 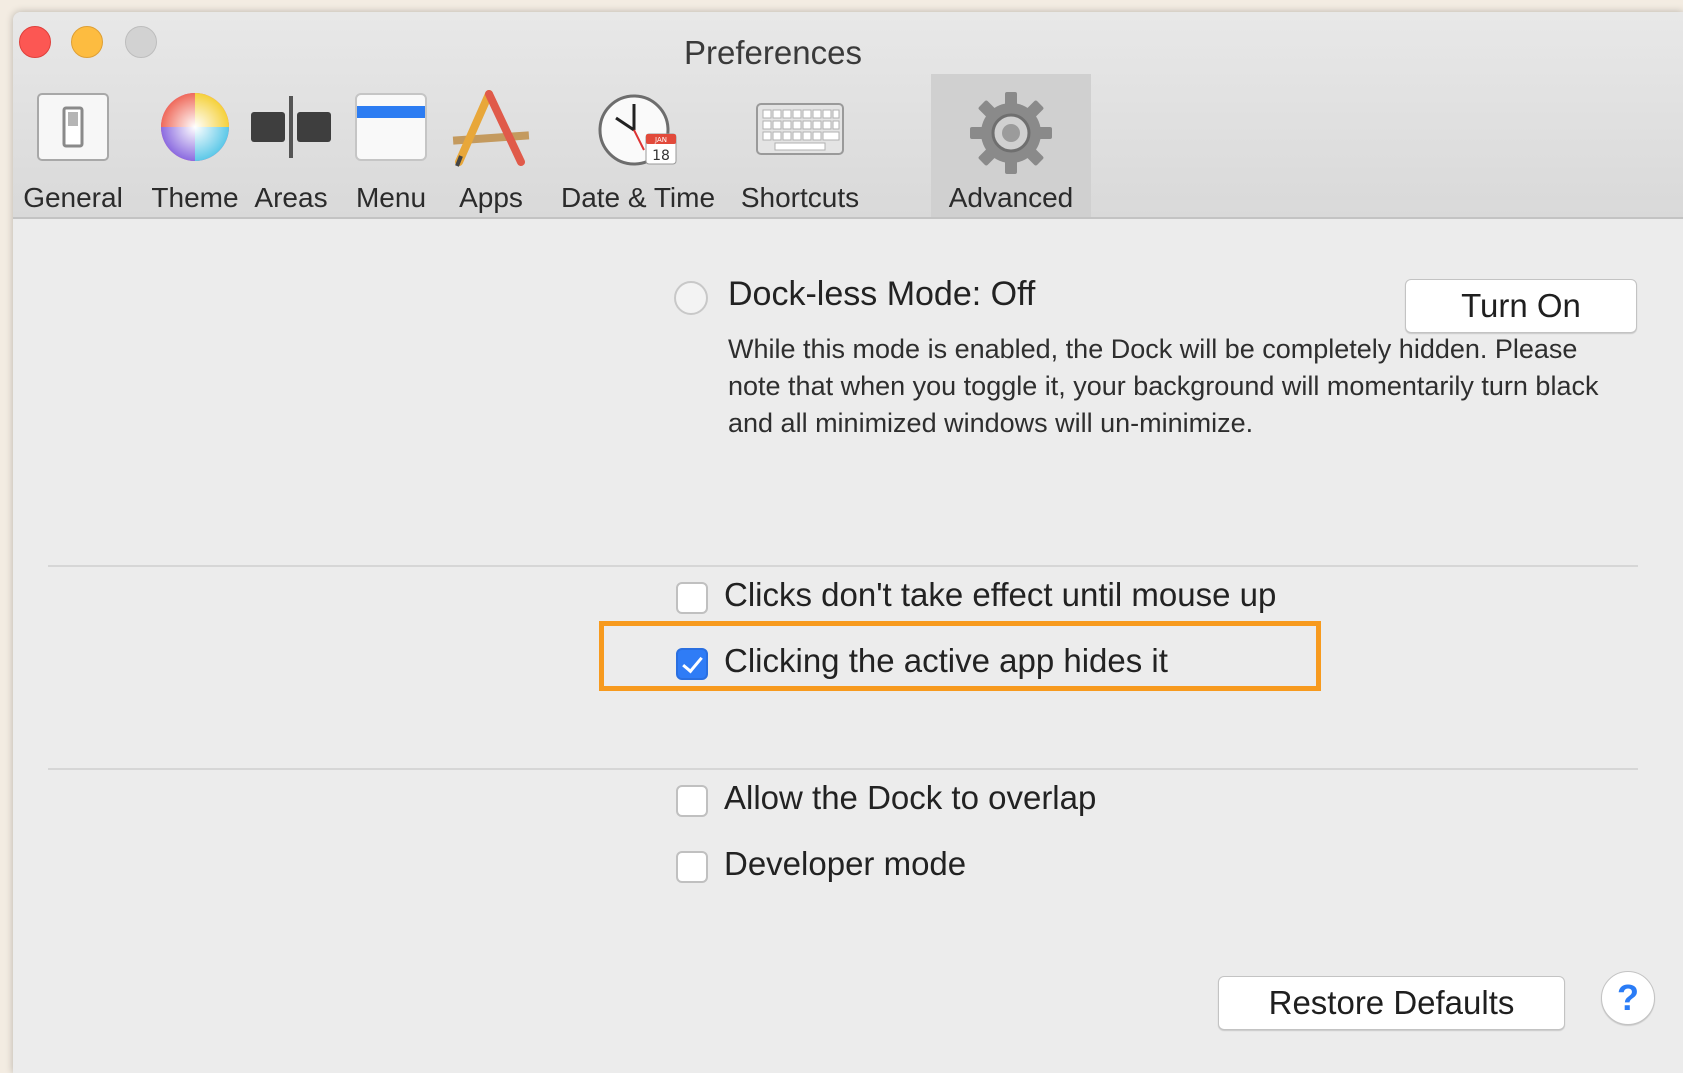 I want to click on tab-menu: Menu, so click(x=391, y=145).